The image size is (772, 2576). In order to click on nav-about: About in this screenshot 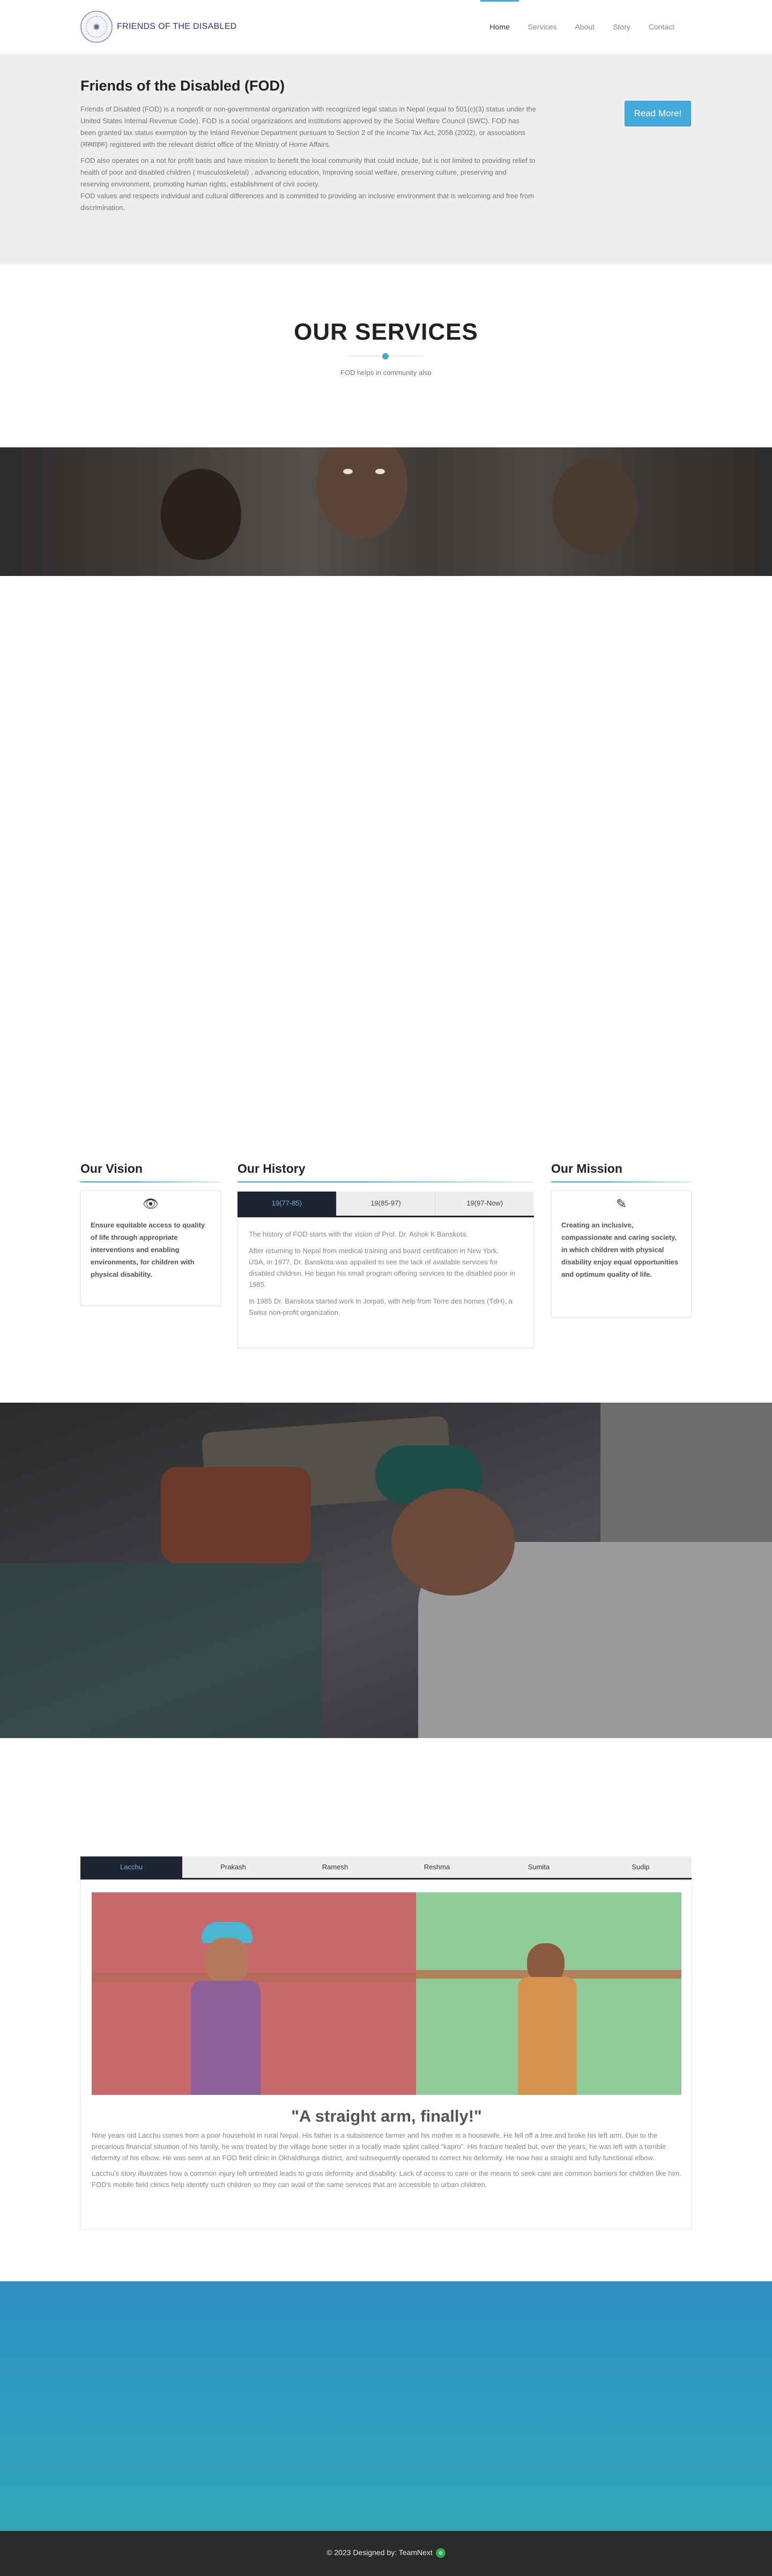, I will do `click(585, 27)`.